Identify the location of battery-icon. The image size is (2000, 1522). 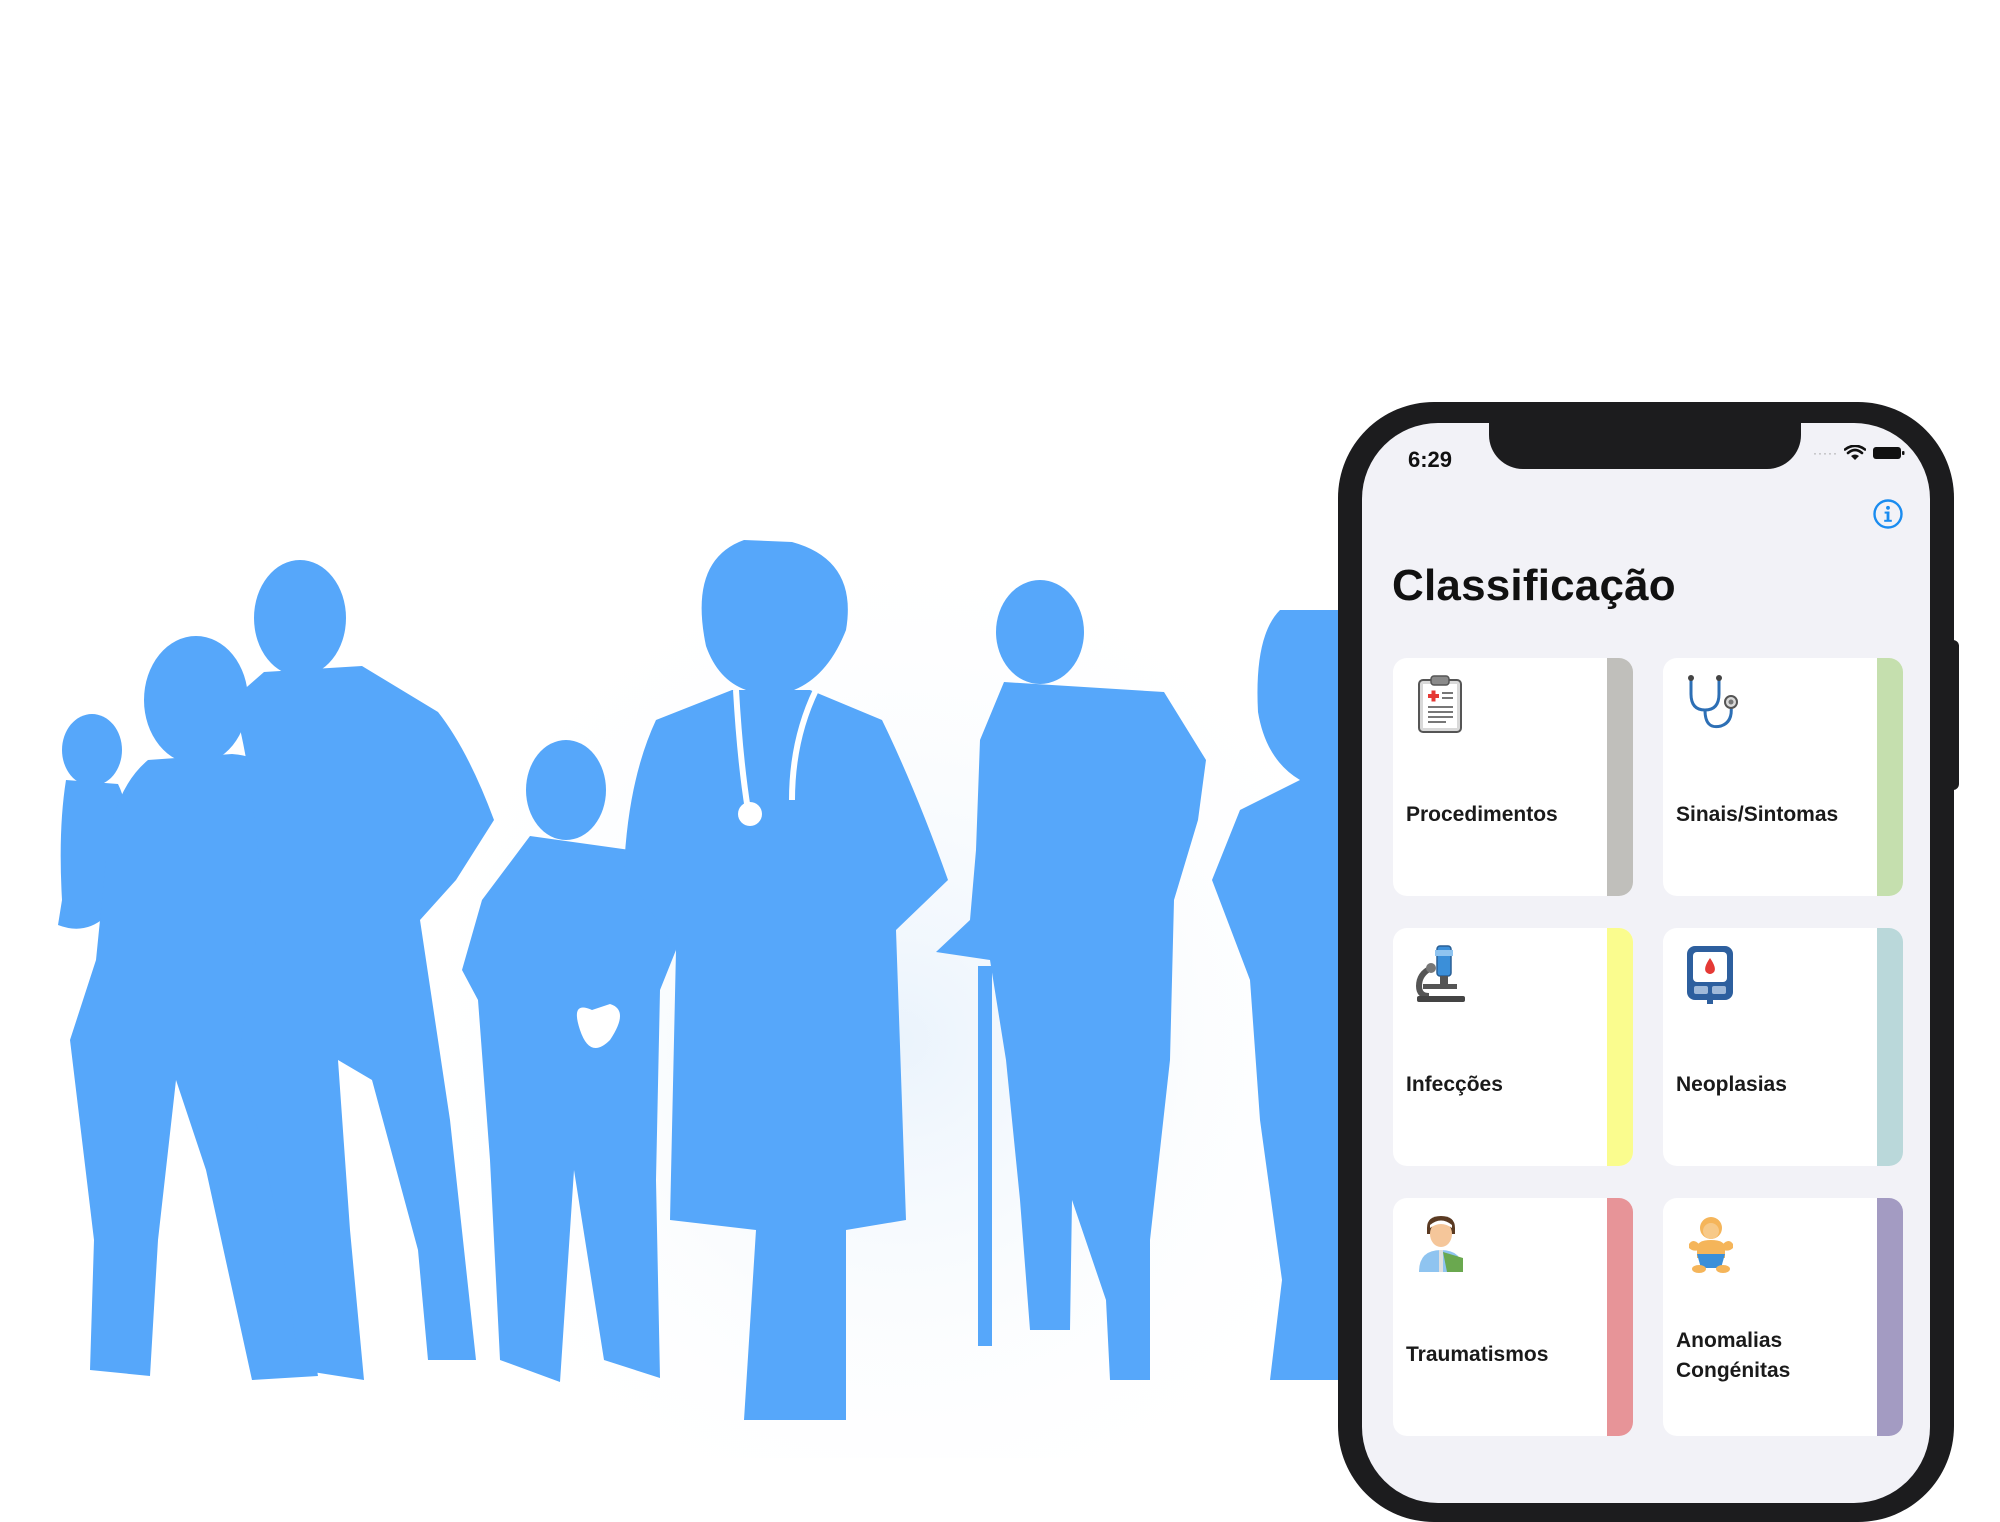
(1889, 453).